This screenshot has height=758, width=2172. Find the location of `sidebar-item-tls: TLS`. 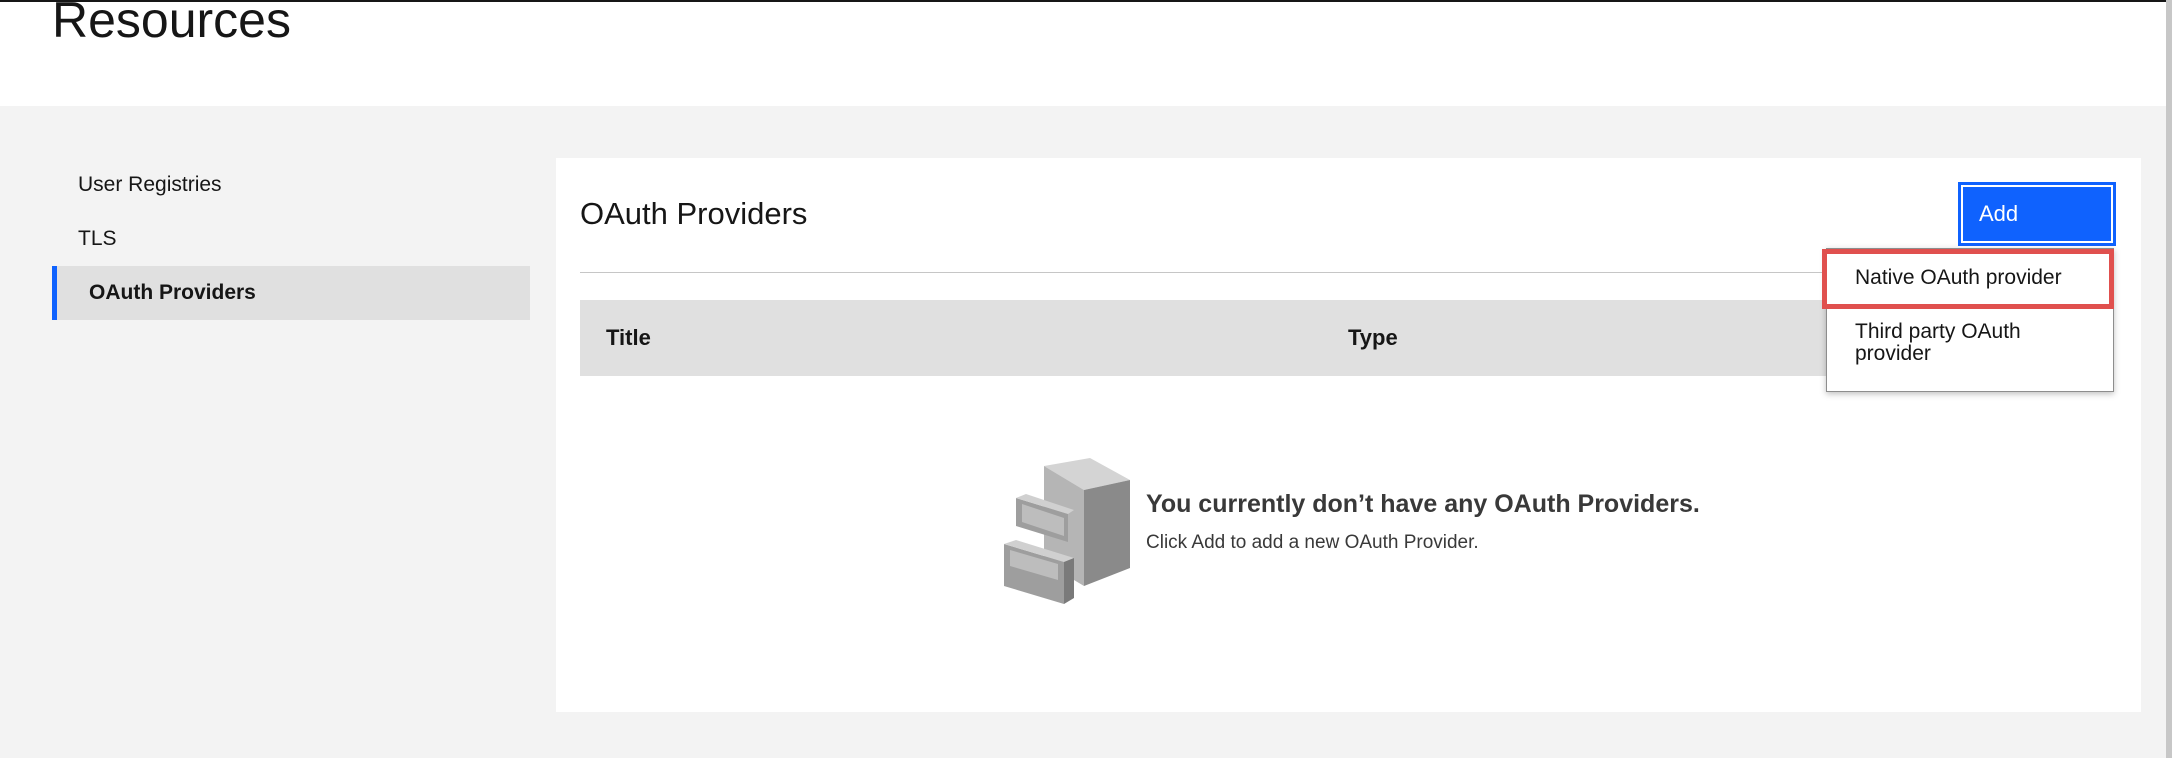

sidebar-item-tls: TLS is located at coordinates (291, 239).